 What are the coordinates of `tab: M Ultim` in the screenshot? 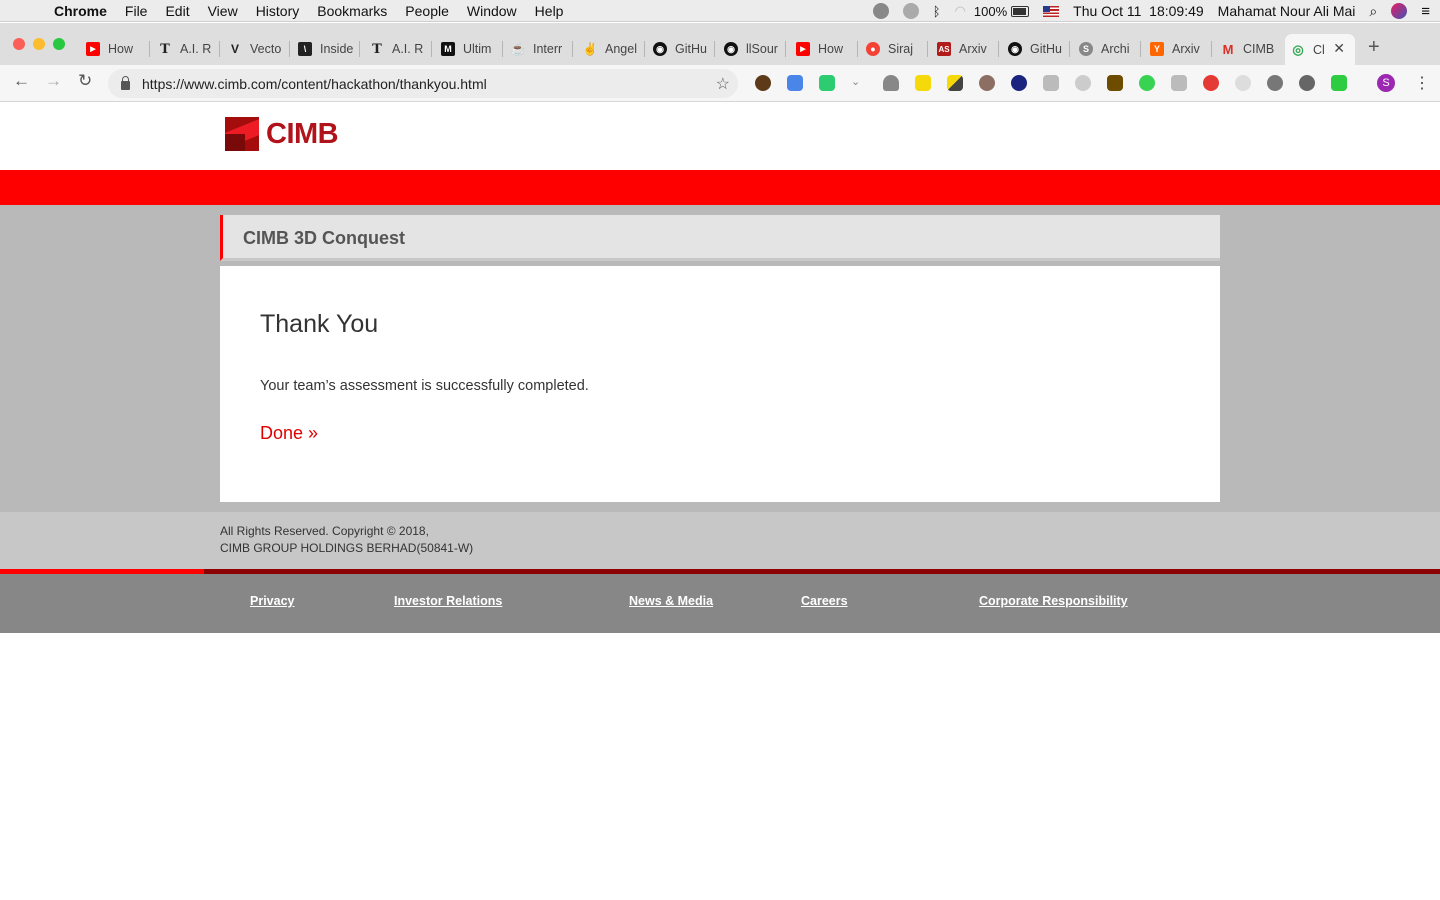 It's located at (472, 49).